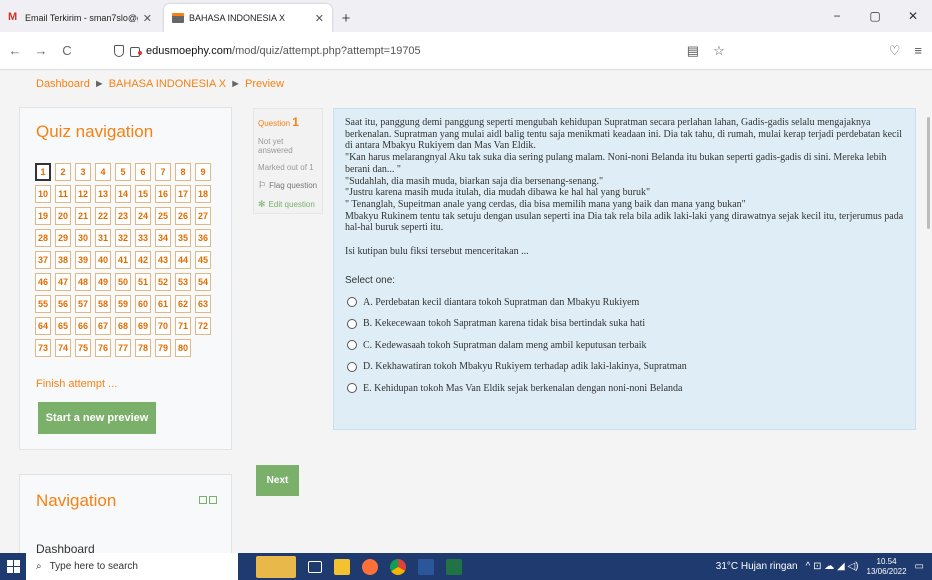 The width and height of the screenshot is (932, 580). Describe the element at coordinates (183, 282) in the screenshot. I see `question-nav-button: 53` at that location.